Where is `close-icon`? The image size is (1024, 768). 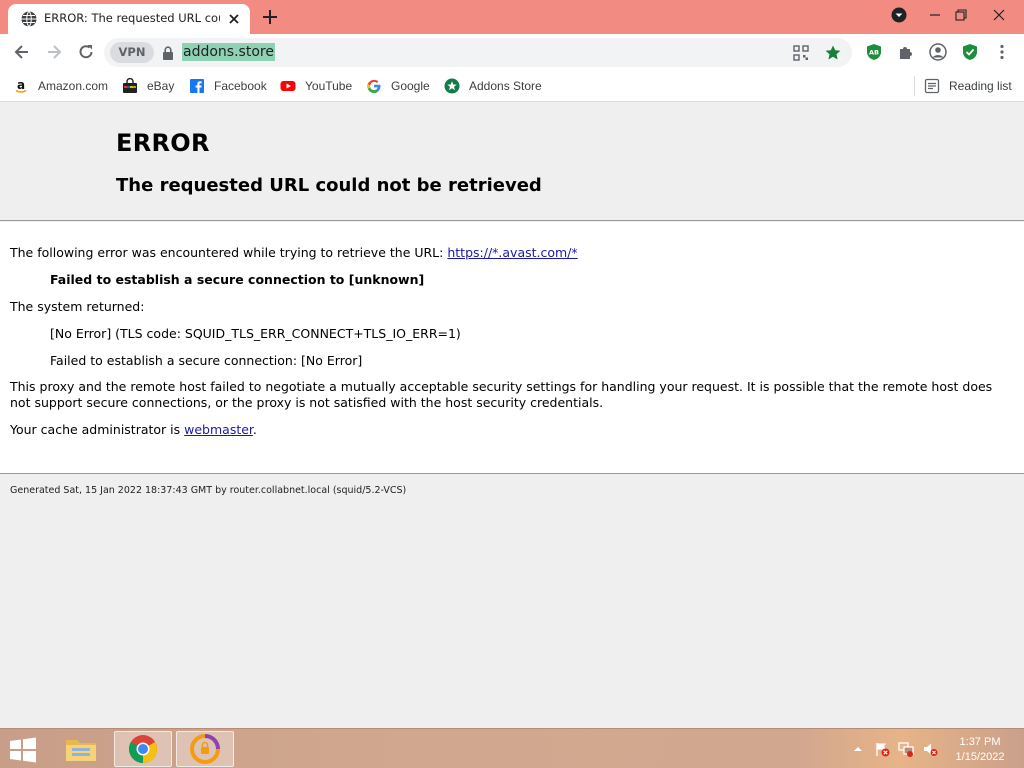 close-icon is located at coordinates (999, 15).